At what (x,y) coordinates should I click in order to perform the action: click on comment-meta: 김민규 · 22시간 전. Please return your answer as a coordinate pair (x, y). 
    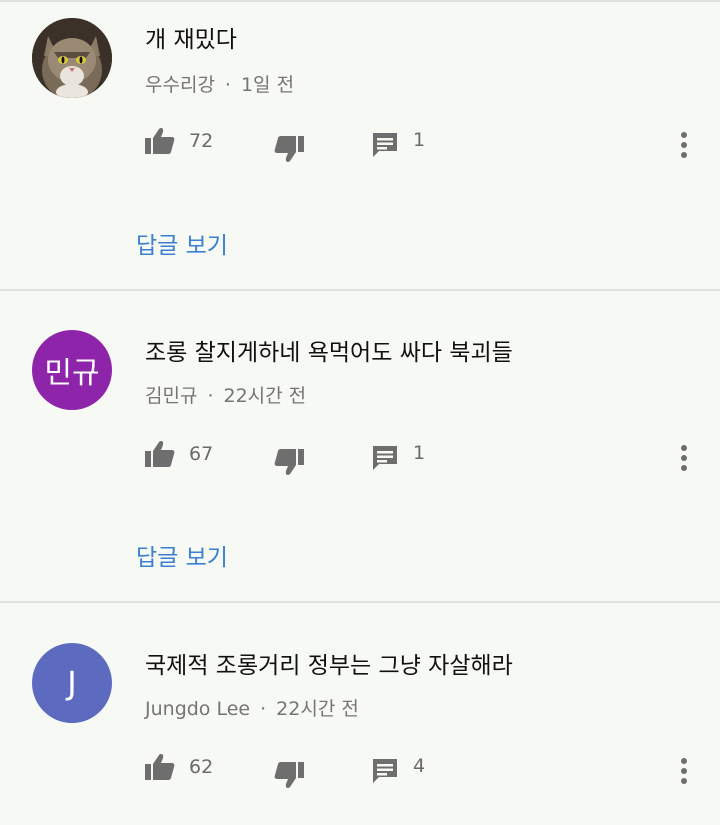
    Looking at the image, I should click on (225, 394).